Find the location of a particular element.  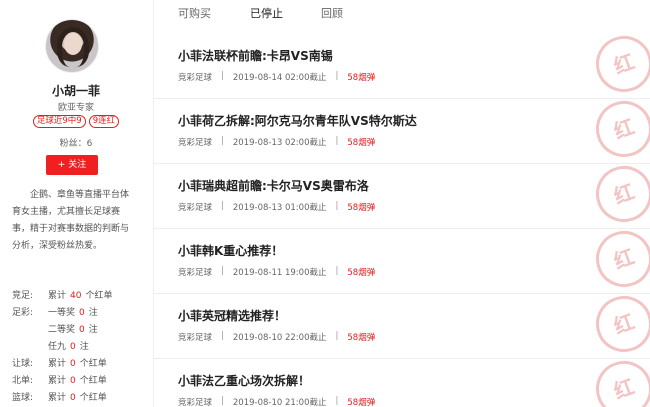

article-meta: 竞彩足球 | 2019-08-10 22:00截止 | 58烟弹 is located at coordinates (281, 337).